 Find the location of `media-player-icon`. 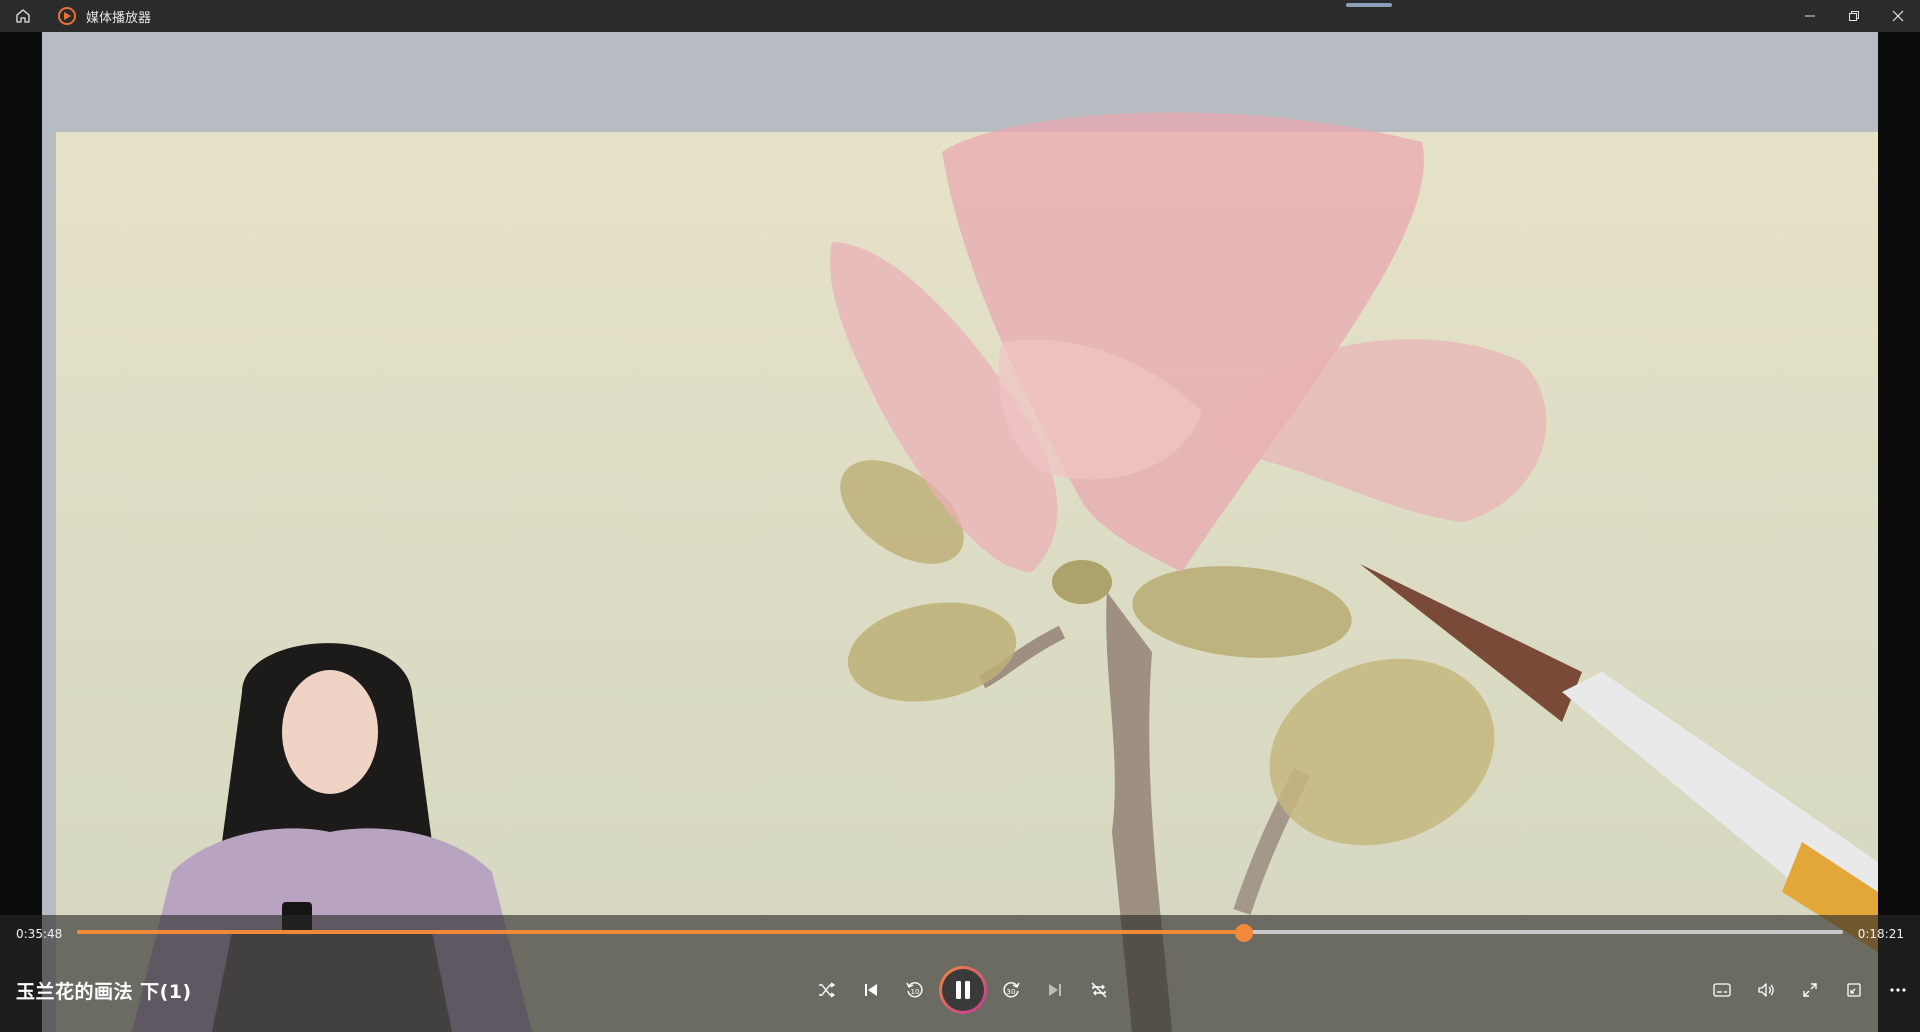

media-player-icon is located at coordinates (67, 16).